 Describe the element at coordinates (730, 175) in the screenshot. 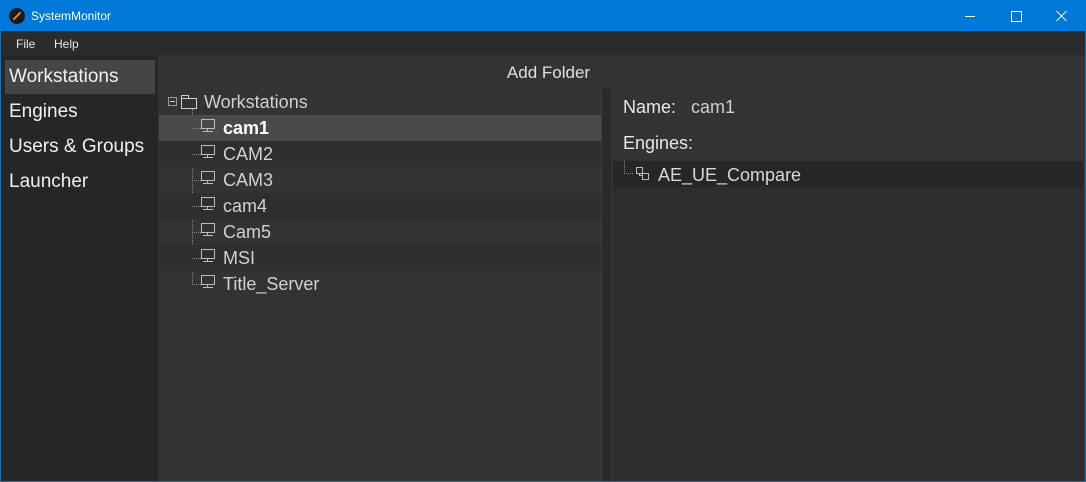

I see `engine-item-label: AE_UE_Compare` at that location.